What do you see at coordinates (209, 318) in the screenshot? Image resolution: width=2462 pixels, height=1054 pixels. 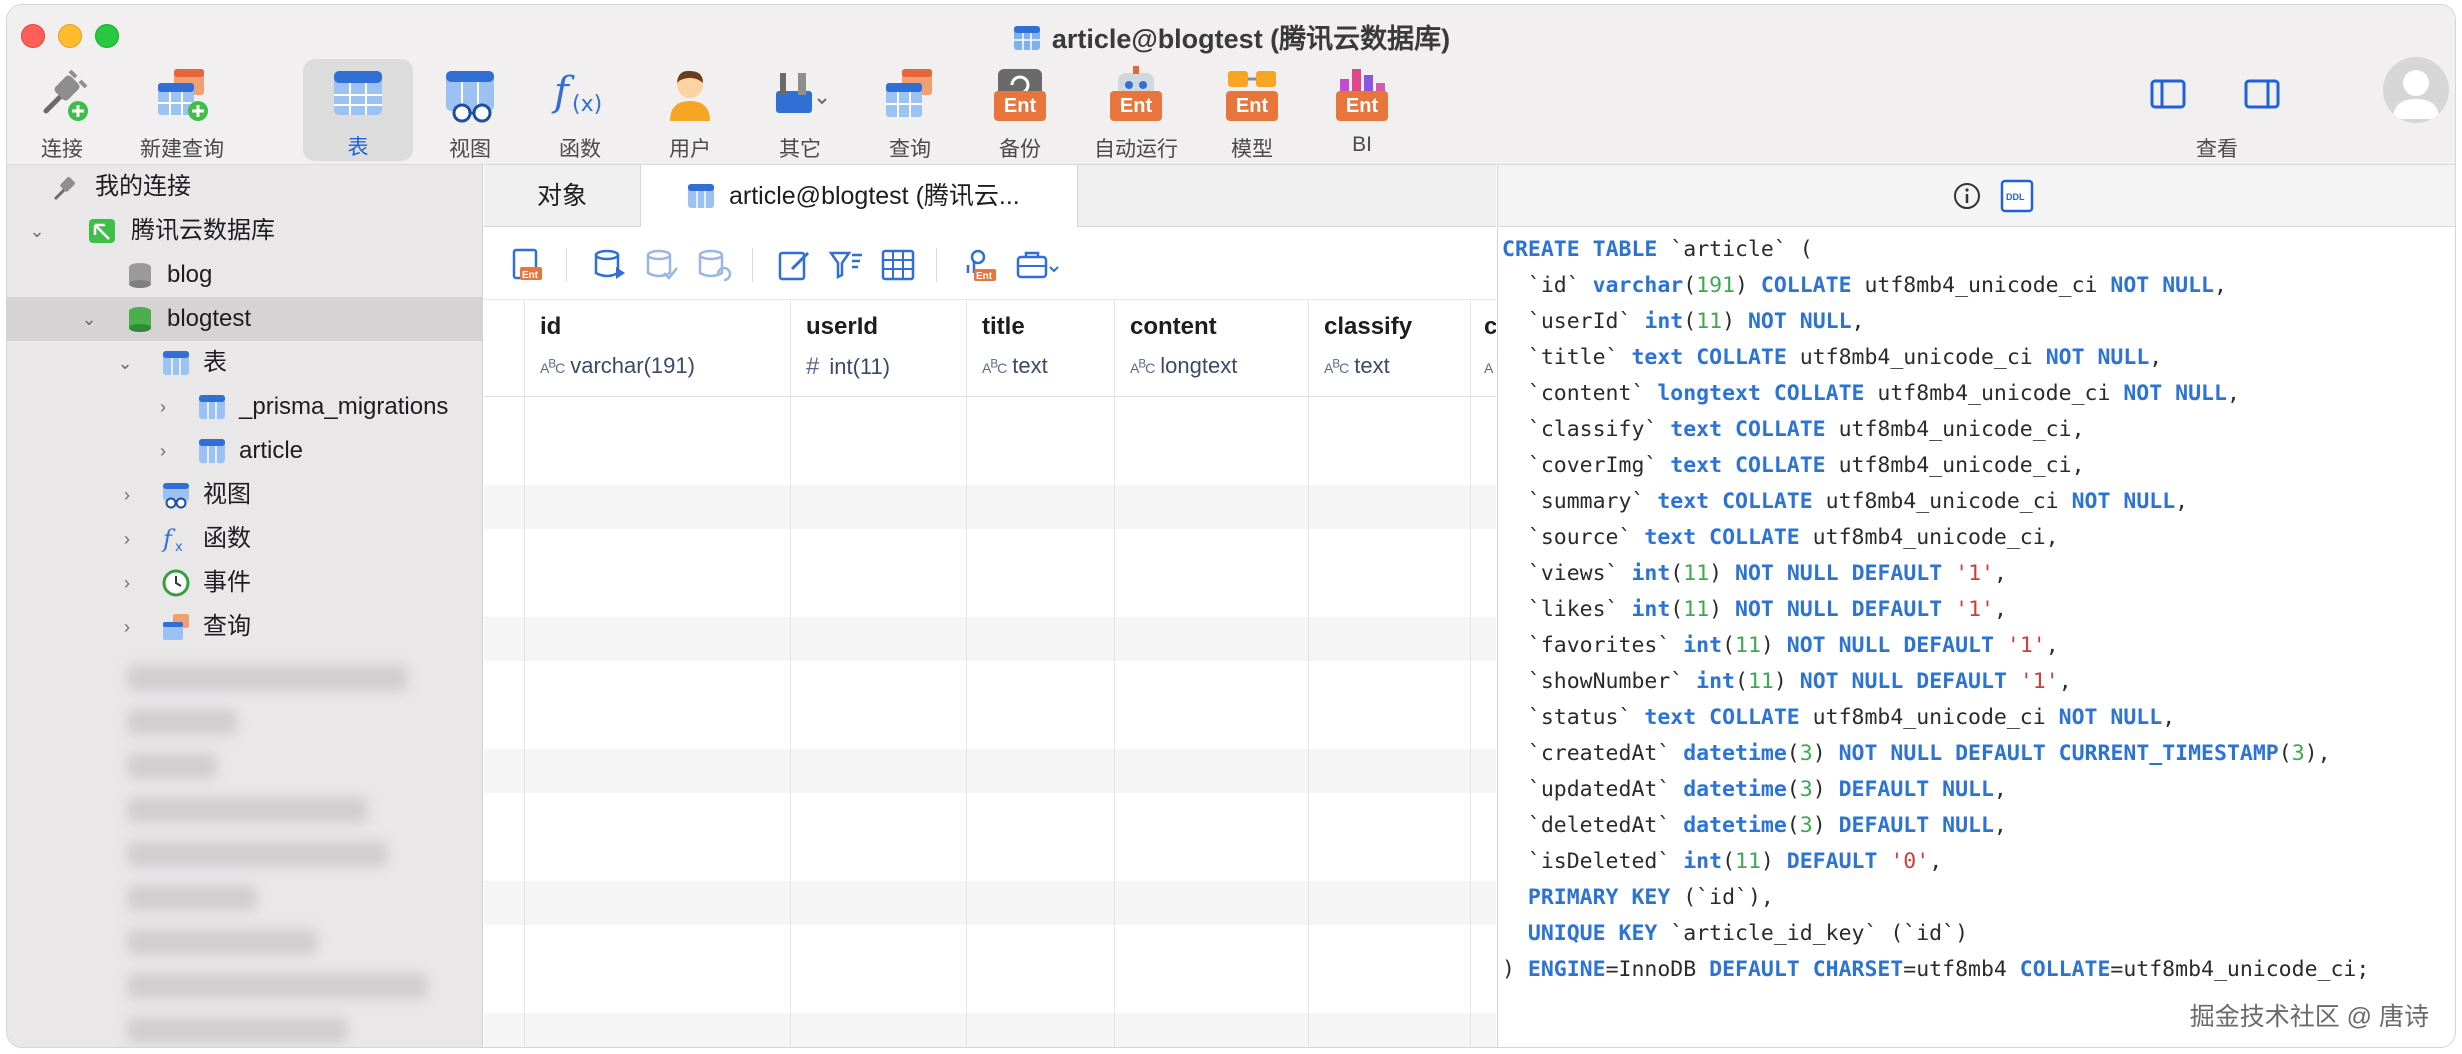 I see `tree-label: blogtest` at bounding box center [209, 318].